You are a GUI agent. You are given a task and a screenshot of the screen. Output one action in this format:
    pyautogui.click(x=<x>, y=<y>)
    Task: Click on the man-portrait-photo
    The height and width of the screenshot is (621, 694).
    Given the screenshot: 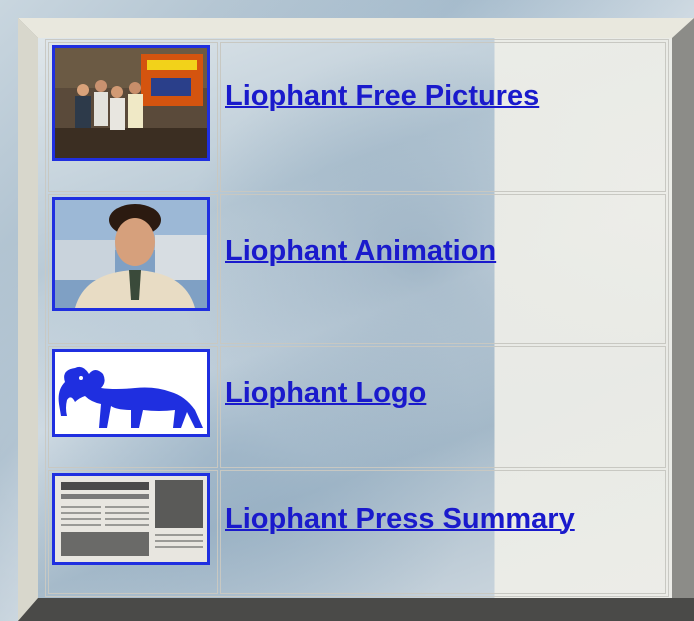 What is the action you would take?
    pyautogui.click(x=131, y=254)
    